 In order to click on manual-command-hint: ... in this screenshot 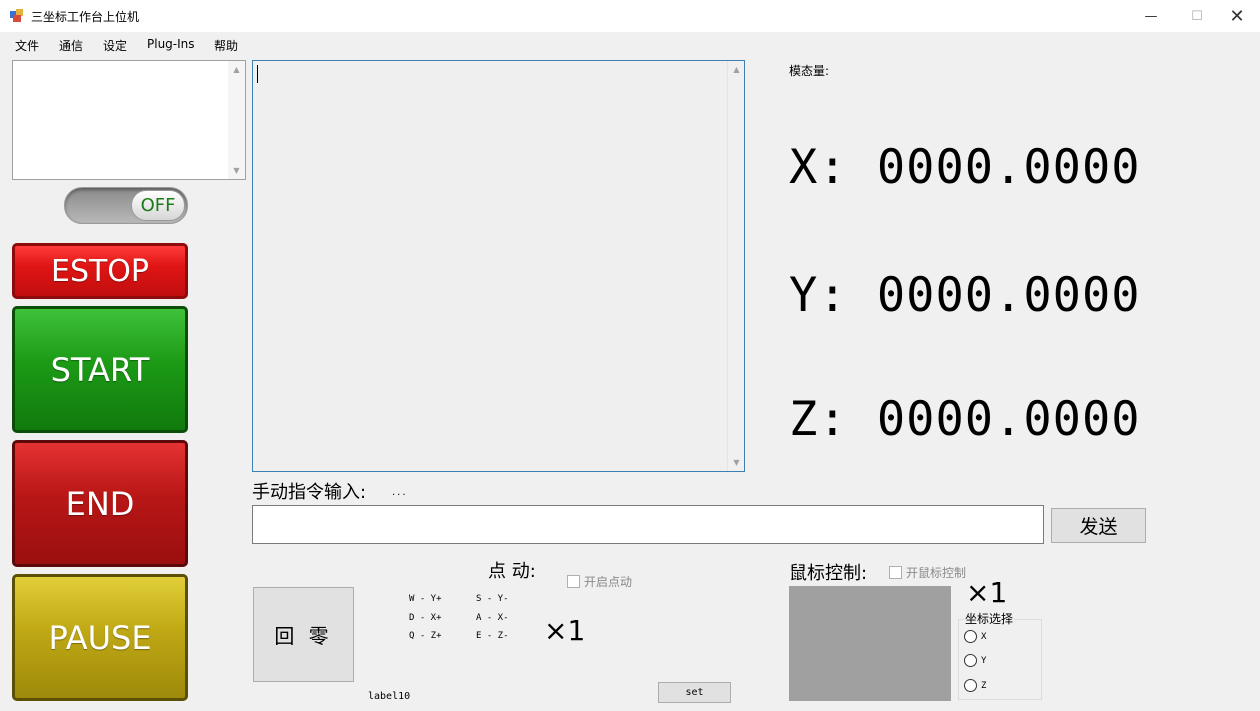, I will do `click(400, 492)`.